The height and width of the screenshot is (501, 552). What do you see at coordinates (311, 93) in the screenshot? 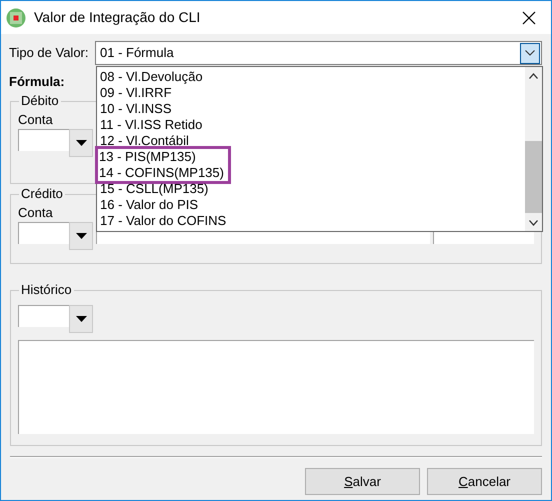
I see `dropdown-option: 09 - Vl.IRRF` at bounding box center [311, 93].